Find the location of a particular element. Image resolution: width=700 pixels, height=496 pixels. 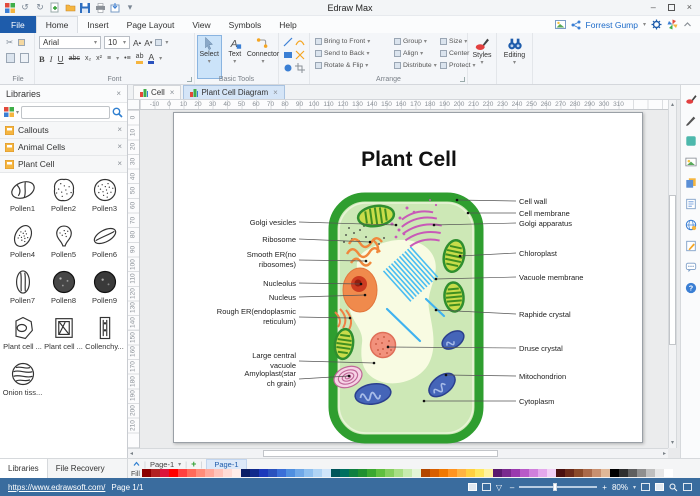

library-section-animal-cells: Animal Cells × is located at coordinates (63, 147).